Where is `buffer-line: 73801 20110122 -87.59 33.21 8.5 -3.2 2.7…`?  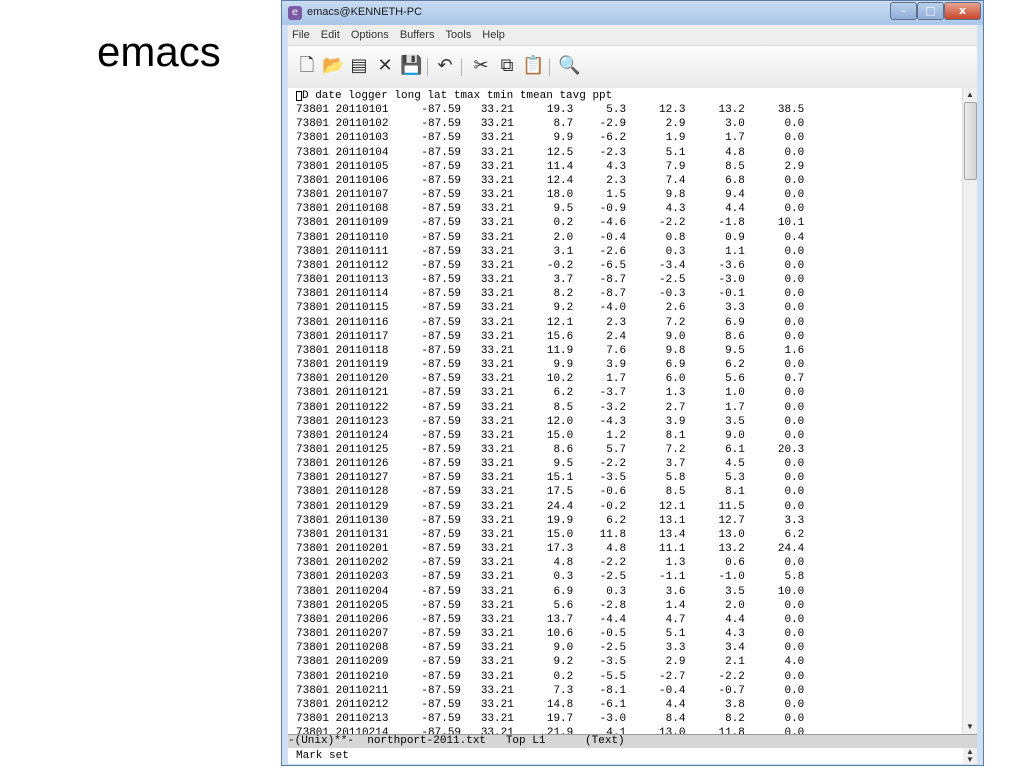
buffer-line: 73801 20110122 -87.59 33.21 8.5 -3.2 2.7… is located at coordinates (550, 407).